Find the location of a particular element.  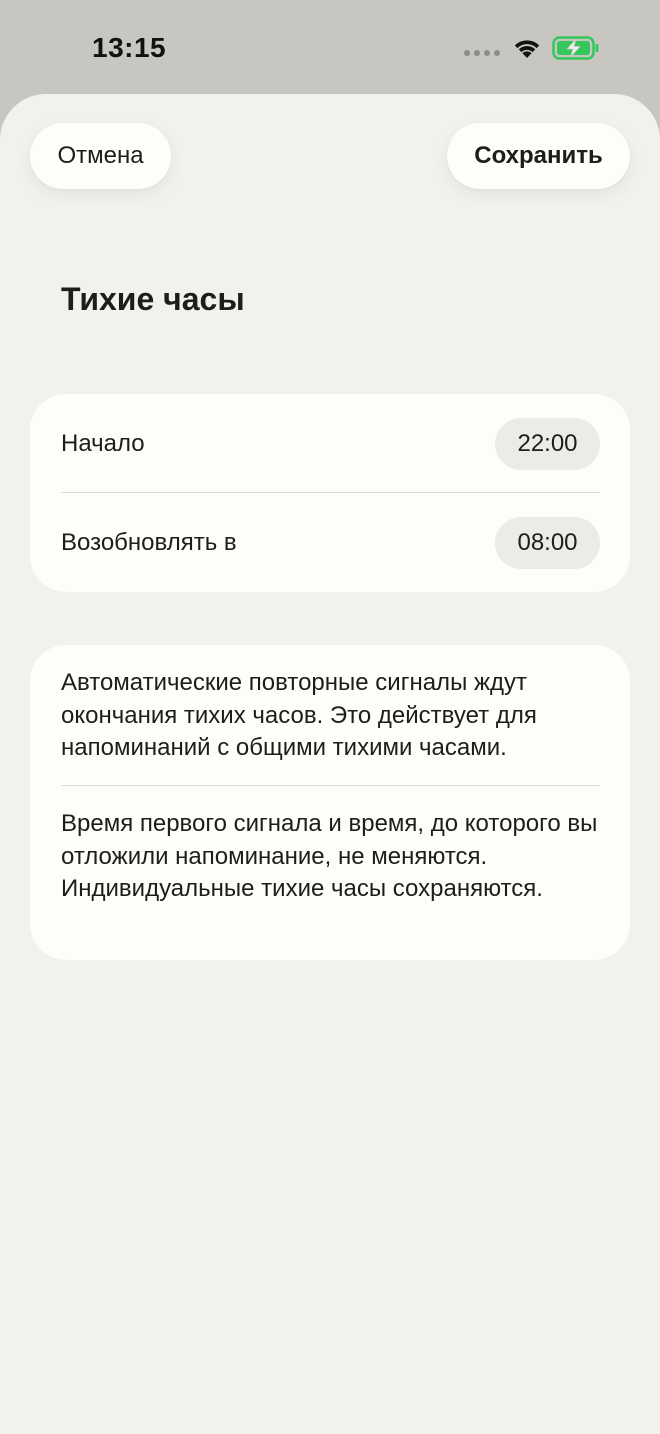

signal-dots-icon is located at coordinates (482, 53).